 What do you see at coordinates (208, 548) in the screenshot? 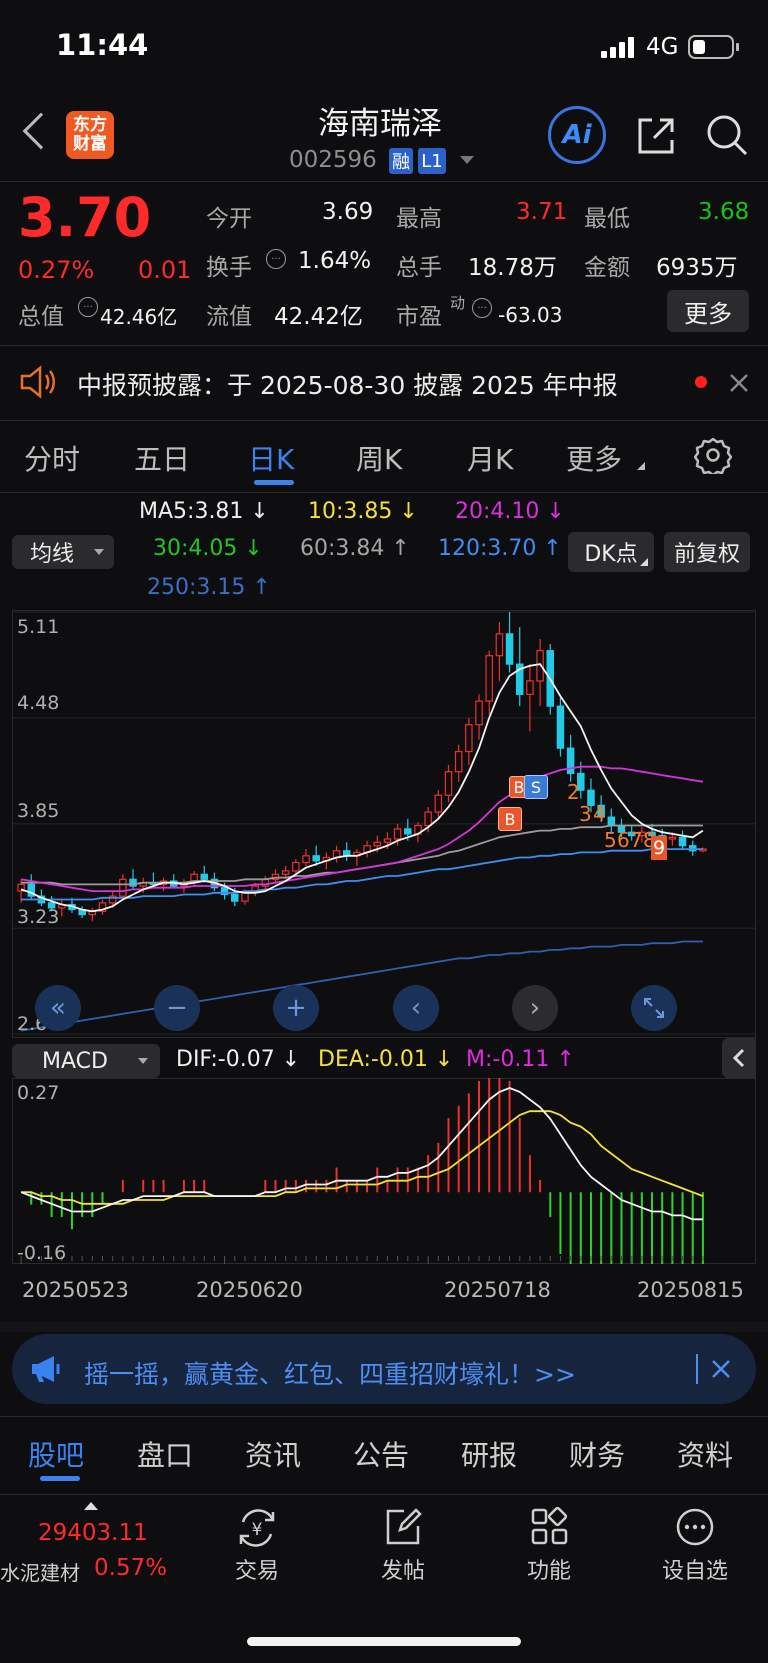
I see `ma30-legend: 30:4.05 ↓` at bounding box center [208, 548].